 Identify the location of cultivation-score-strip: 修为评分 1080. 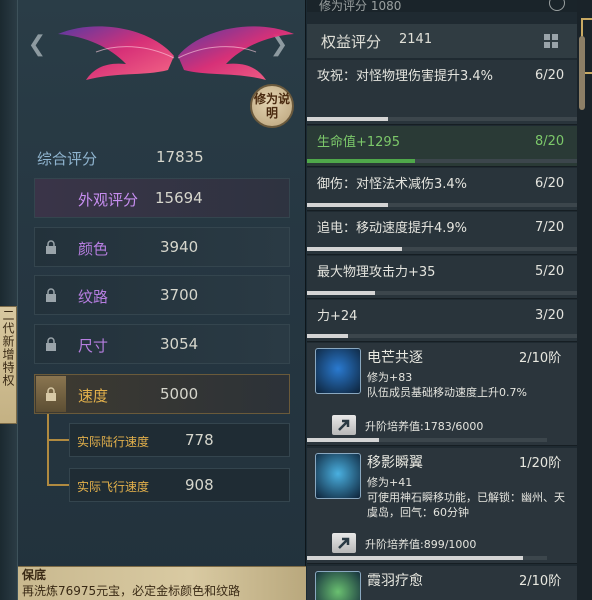
(442, 6).